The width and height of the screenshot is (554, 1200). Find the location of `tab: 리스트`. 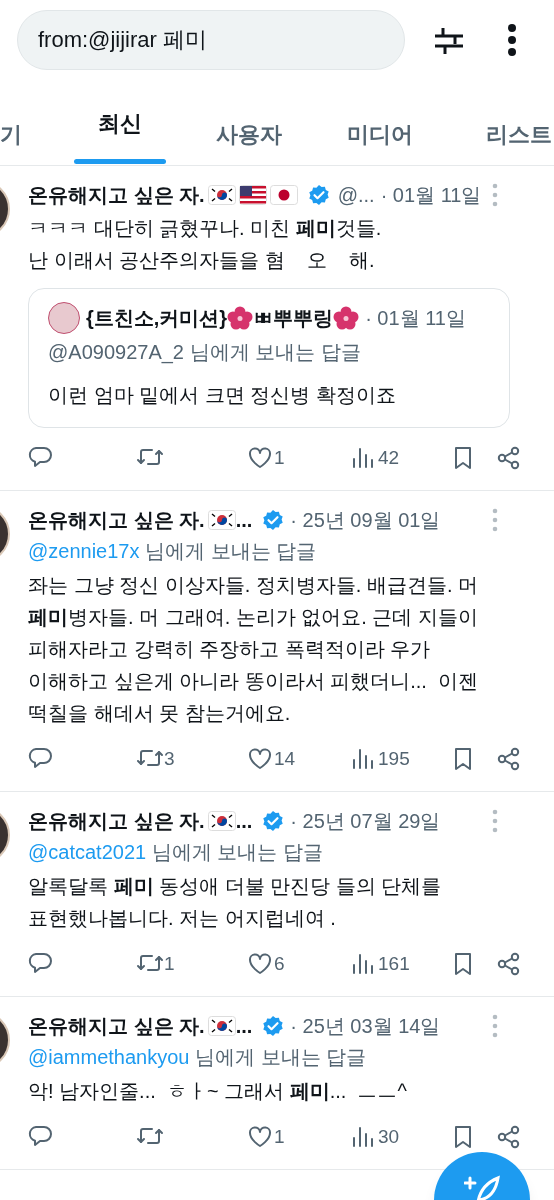

tab: 리스트 is located at coordinates (516, 135).